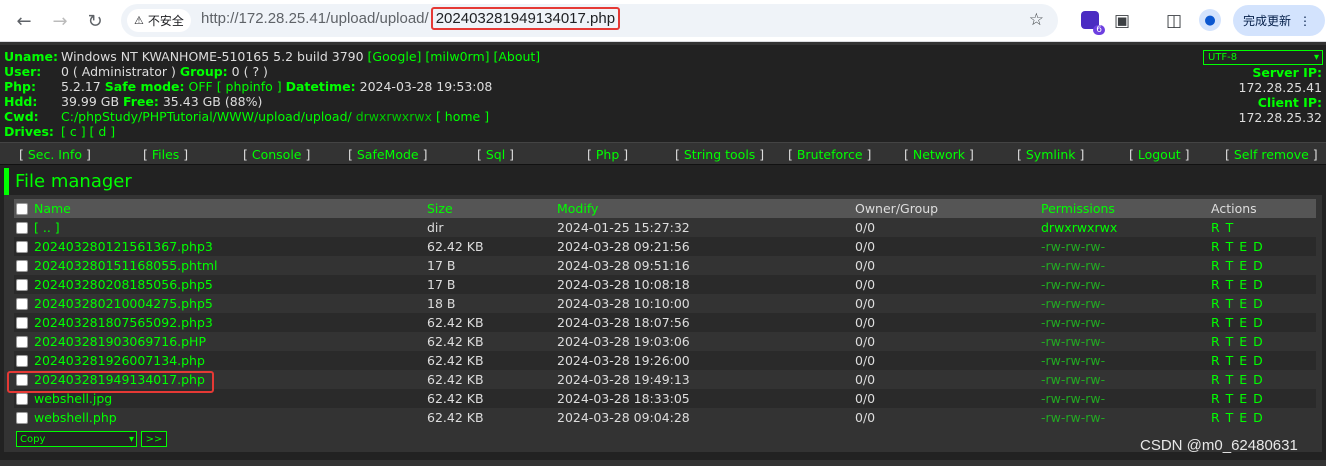  What do you see at coordinates (123, 303) in the screenshot?
I see `file-name-link: 202403280210004275.php5` at bounding box center [123, 303].